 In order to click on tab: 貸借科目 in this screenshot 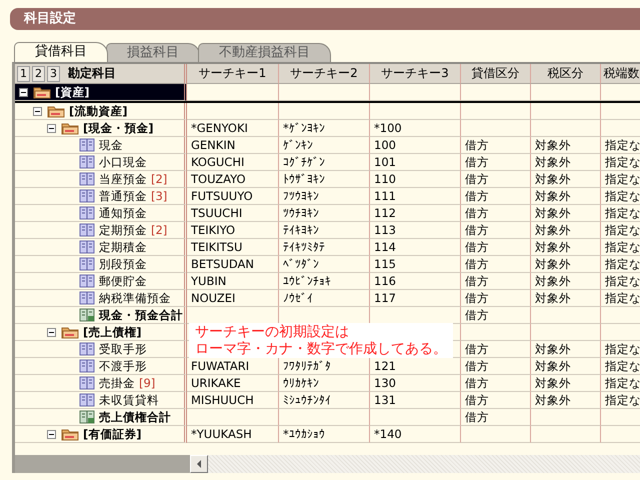, I will do `click(61, 52)`.